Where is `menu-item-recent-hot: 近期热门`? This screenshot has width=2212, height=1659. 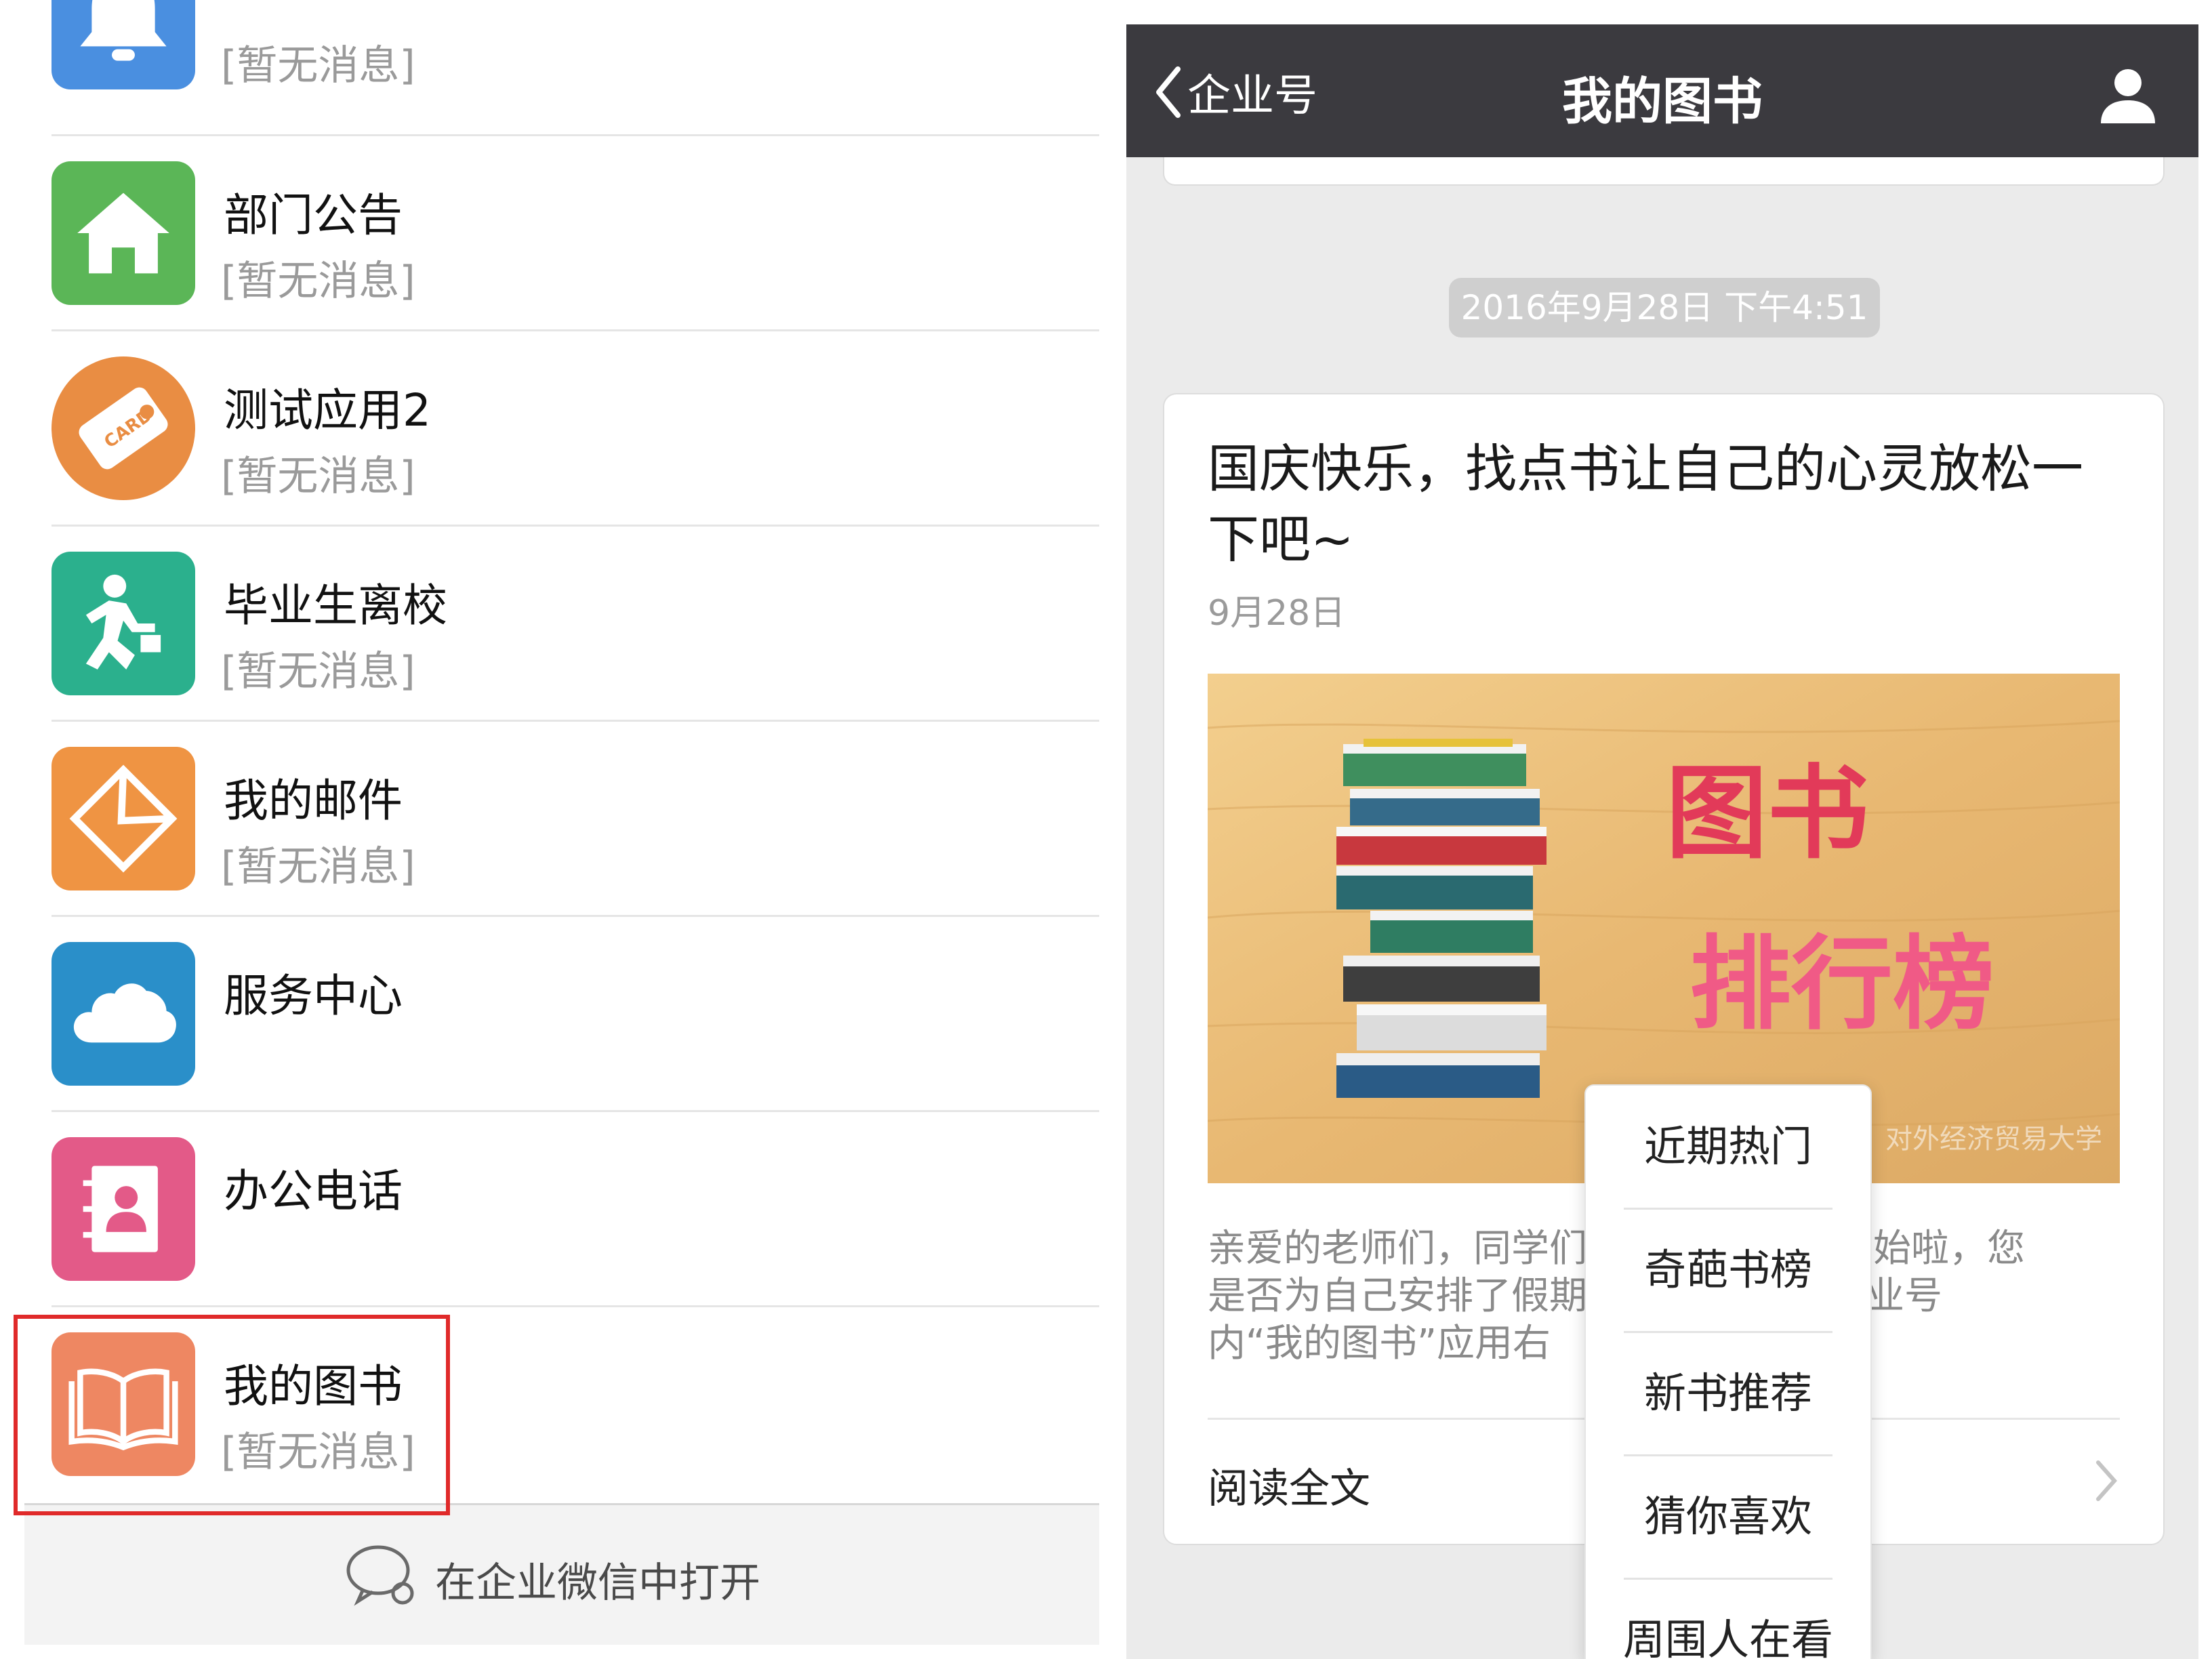 menu-item-recent-hot: 近期热门 is located at coordinates (1728, 1147).